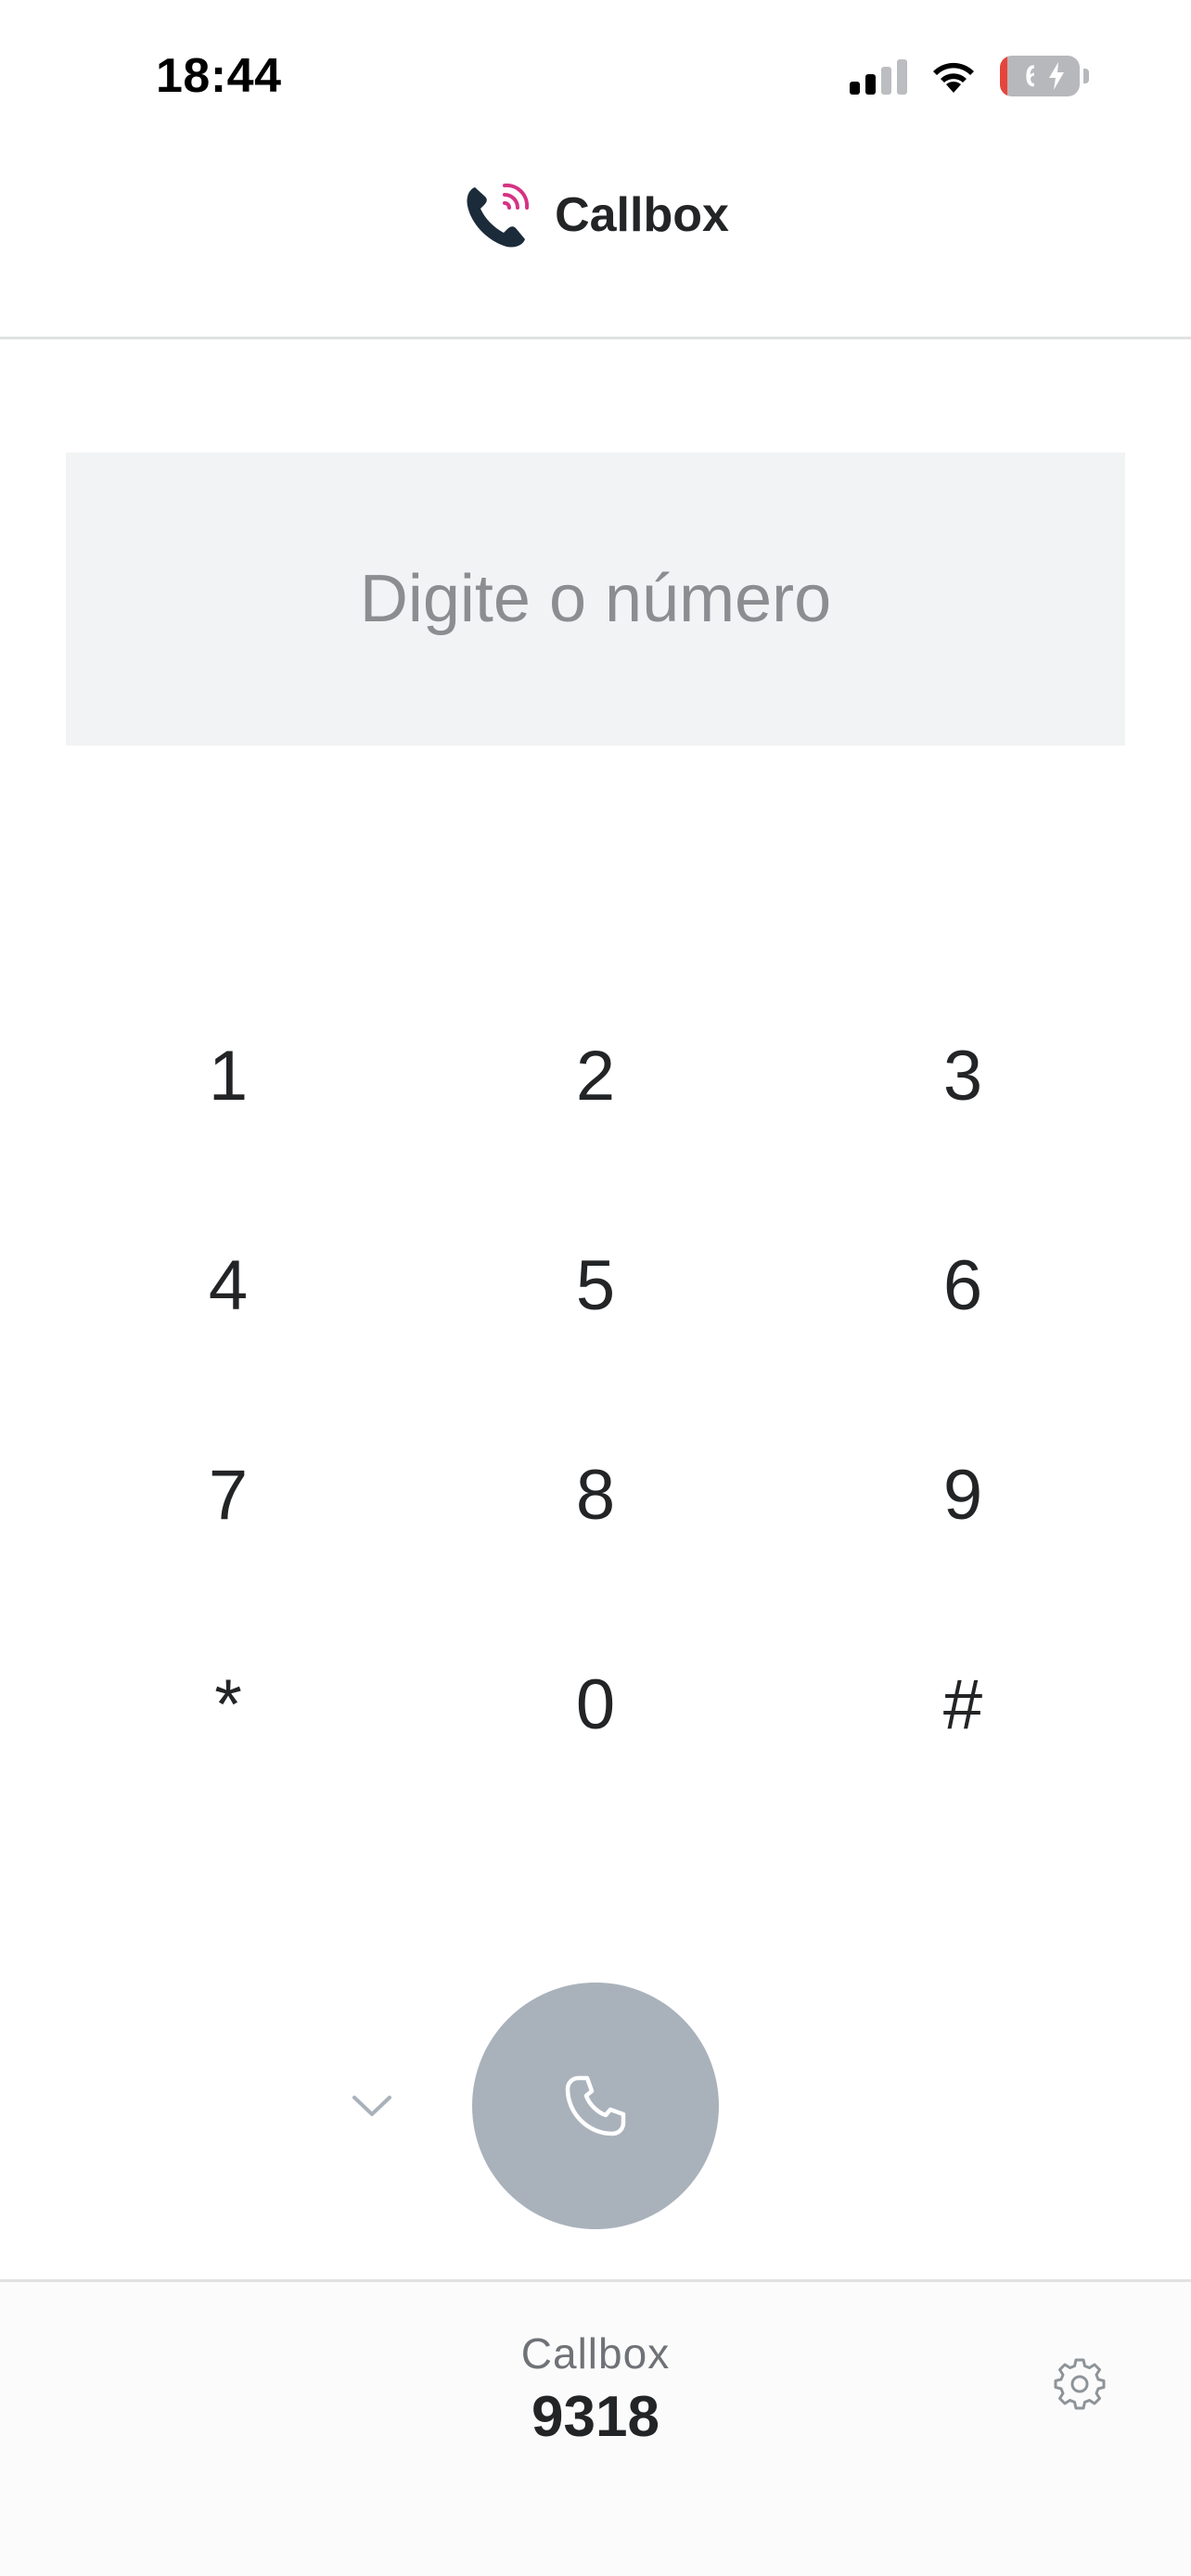  Describe the element at coordinates (963, 1705) in the screenshot. I see `key-hash: #` at that location.